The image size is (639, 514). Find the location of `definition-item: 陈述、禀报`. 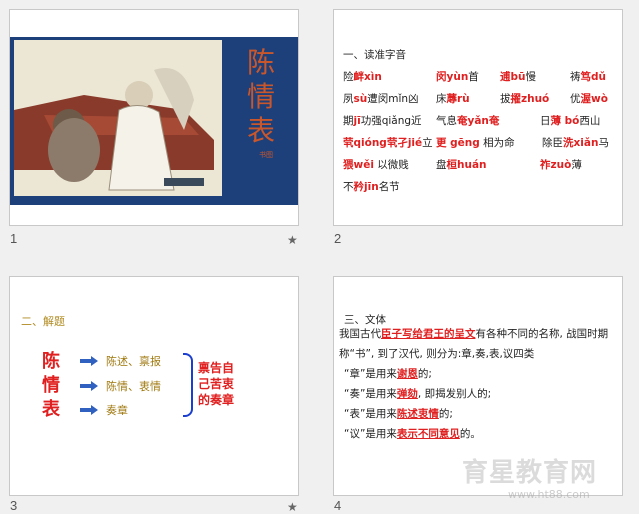

definition-item: 陈述、禀报 is located at coordinates (133, 361).